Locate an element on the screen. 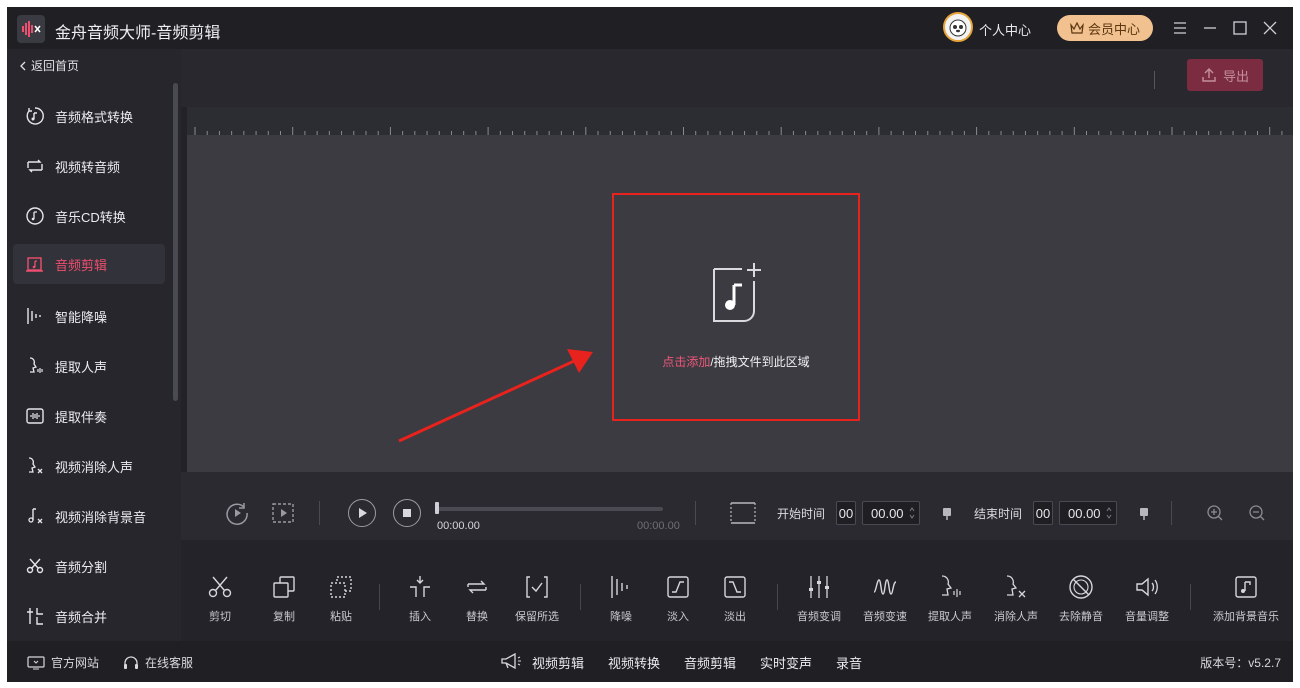 The image size is (1300, 688). play-selection-button is located at coordinates (283, 513).